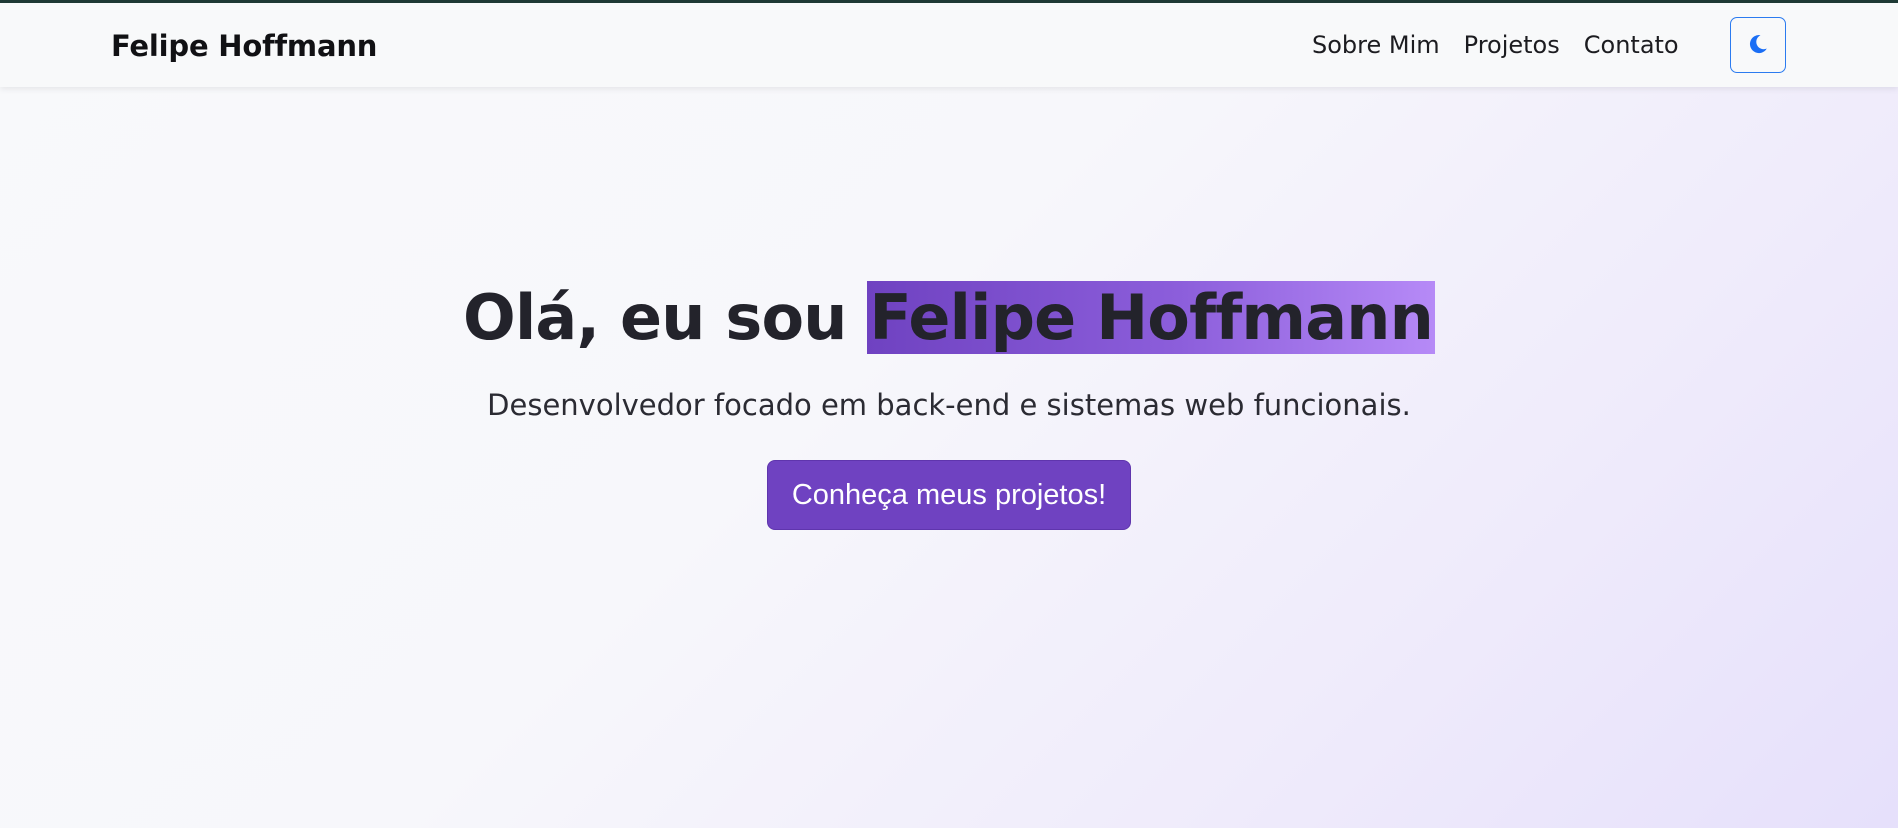  What do you see at coordinates (665, 317) in the screenshot?
I see `hero-title-prefix: Olá, eu sou` at bounding box center [665, 317].